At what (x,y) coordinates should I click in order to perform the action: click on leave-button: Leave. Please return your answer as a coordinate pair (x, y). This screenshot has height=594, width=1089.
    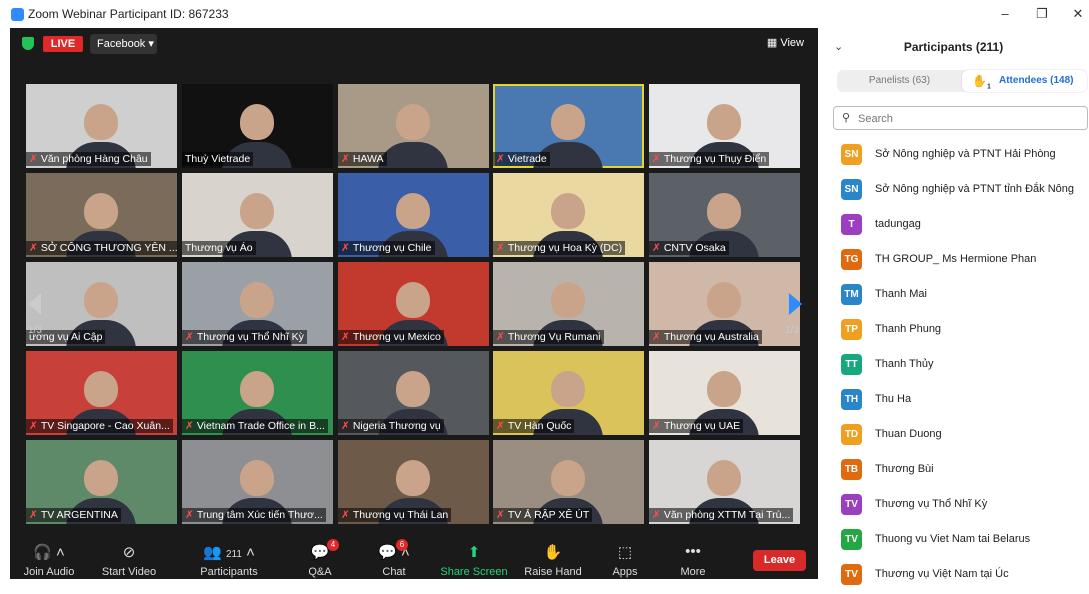
    Looking at the image, I should click on (779, 560).